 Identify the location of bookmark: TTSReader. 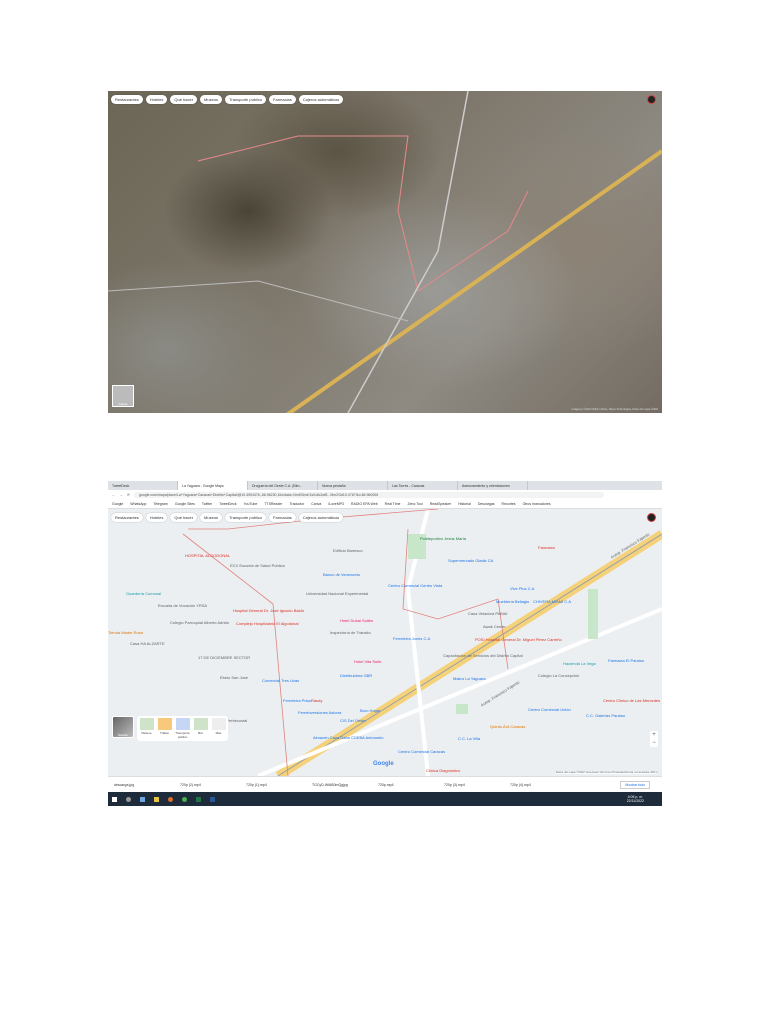
(273, 504).